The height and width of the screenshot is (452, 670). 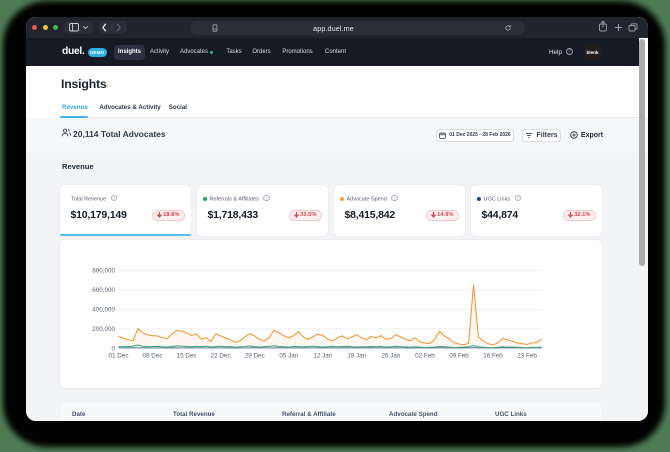 What do you see at coordinates (322, 356) in the screenshot?
I see `svg-text: 12 Jan` at bounding box center [322, 356].